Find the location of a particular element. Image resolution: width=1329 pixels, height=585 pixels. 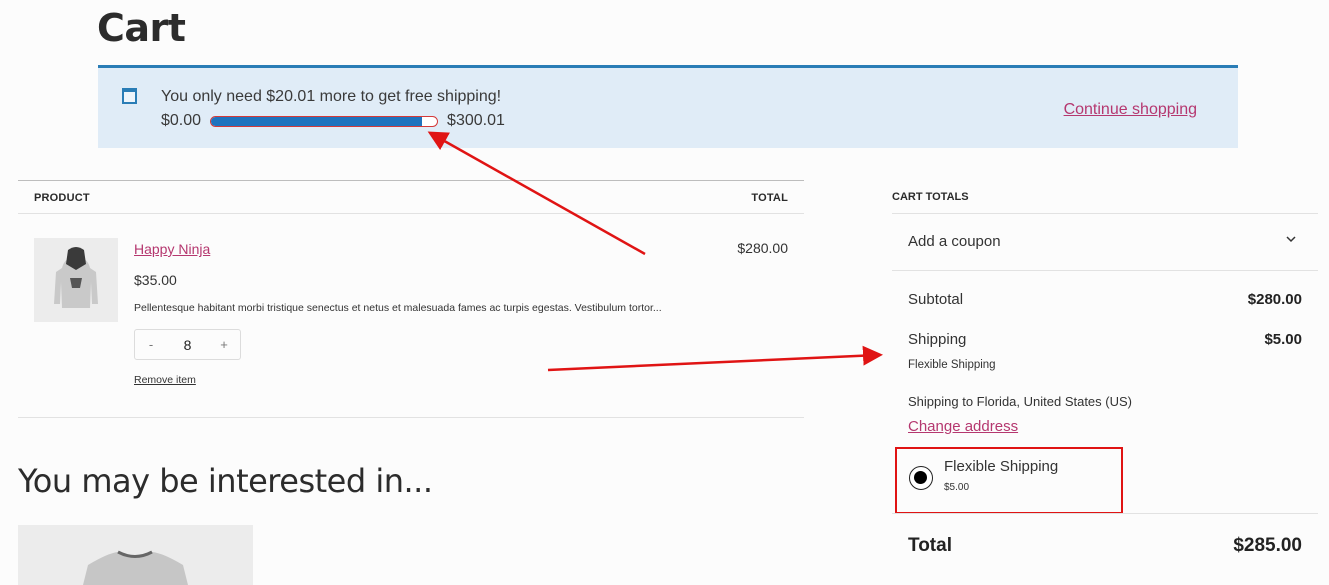

shipping-radio is located at coordinates (921, 478).